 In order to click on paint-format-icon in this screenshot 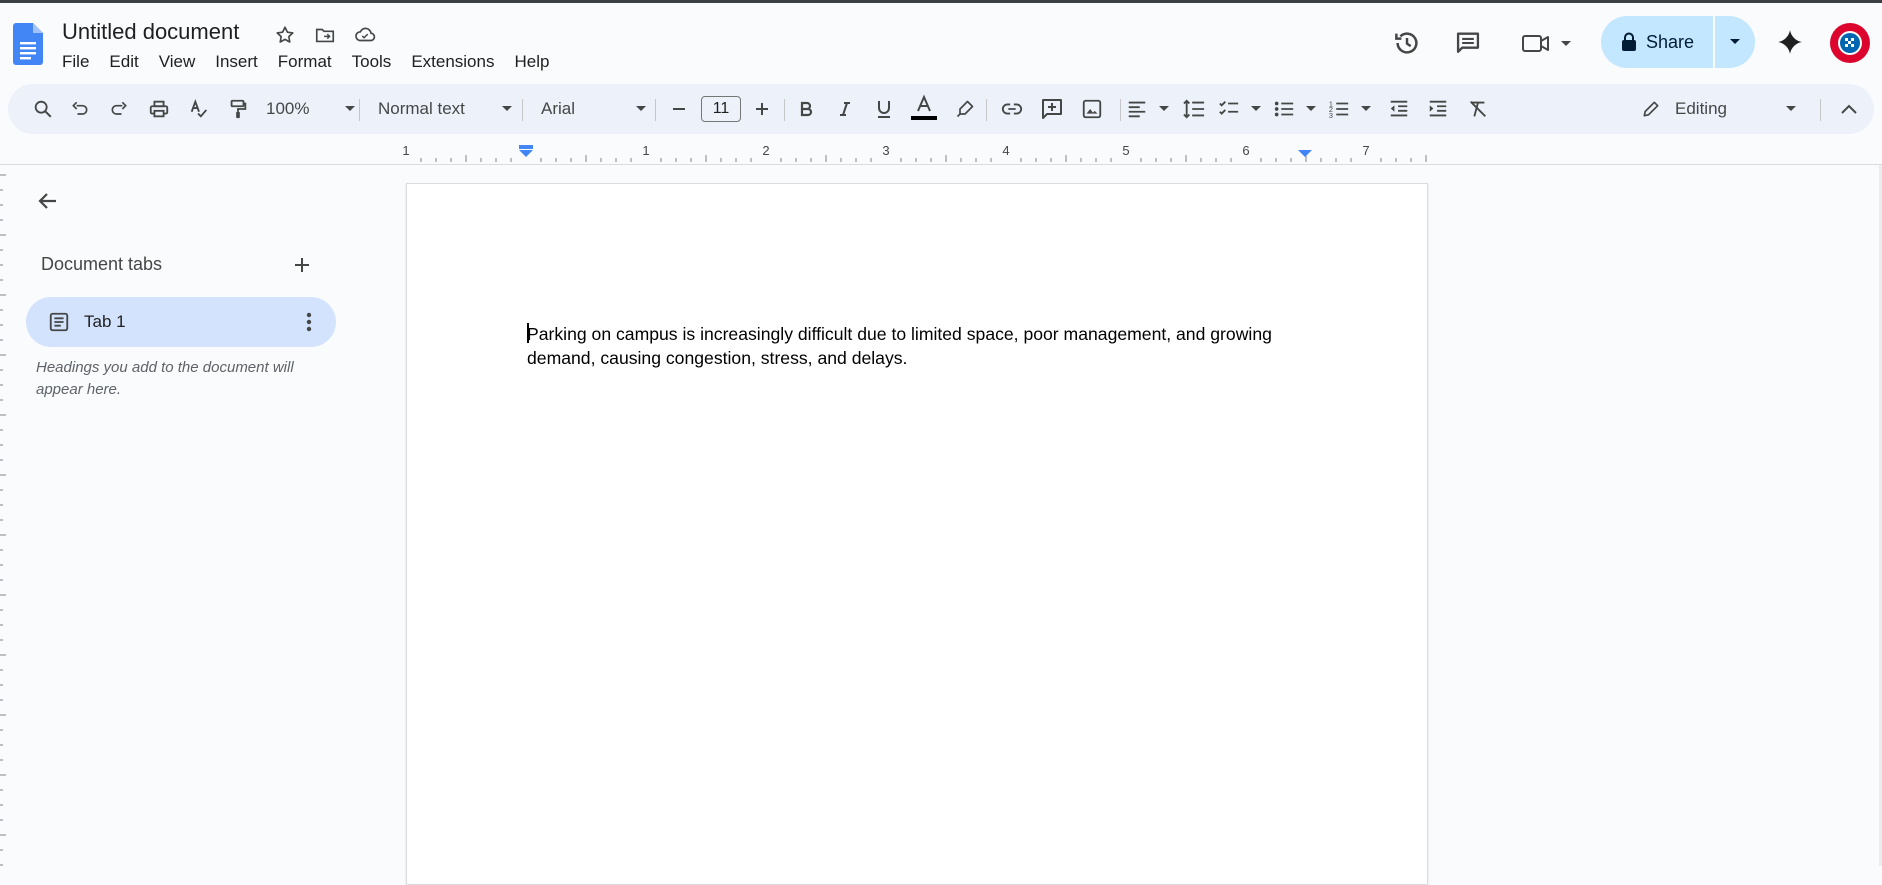, I will do `click(238, 109)`.